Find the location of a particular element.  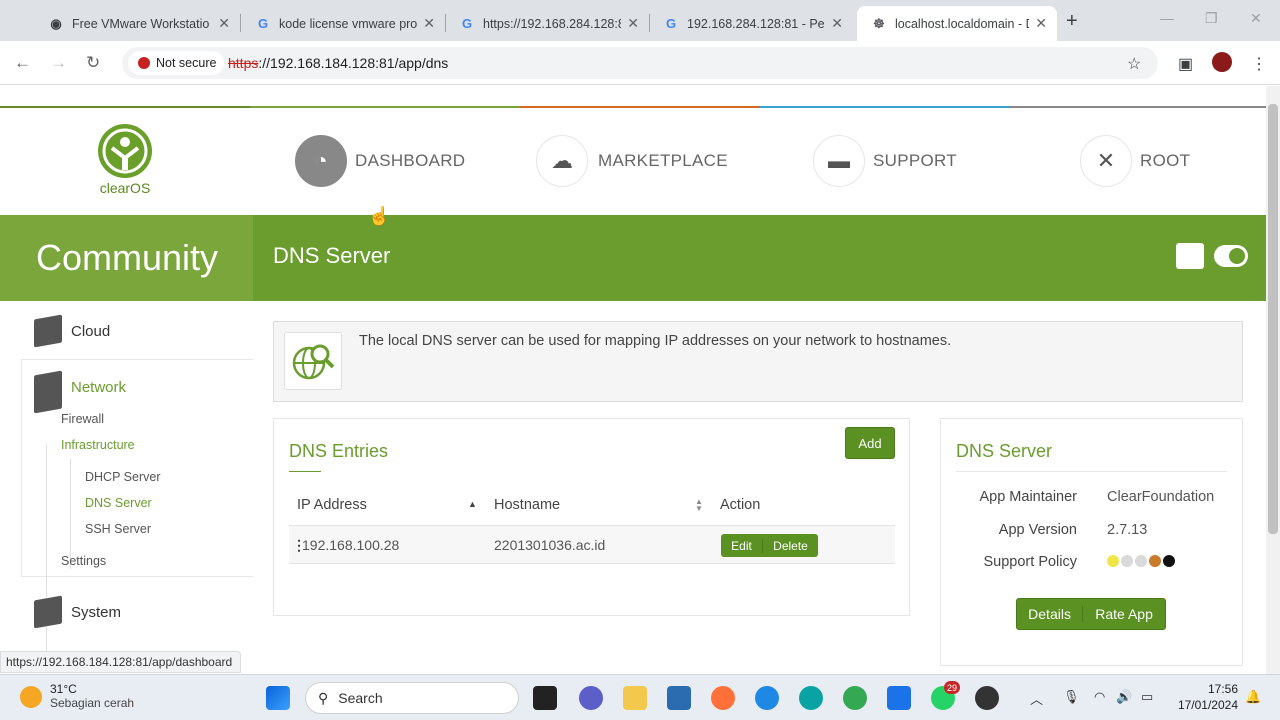

dashboard-gauge-icon: ◔ is located at coordinates (321, 161).